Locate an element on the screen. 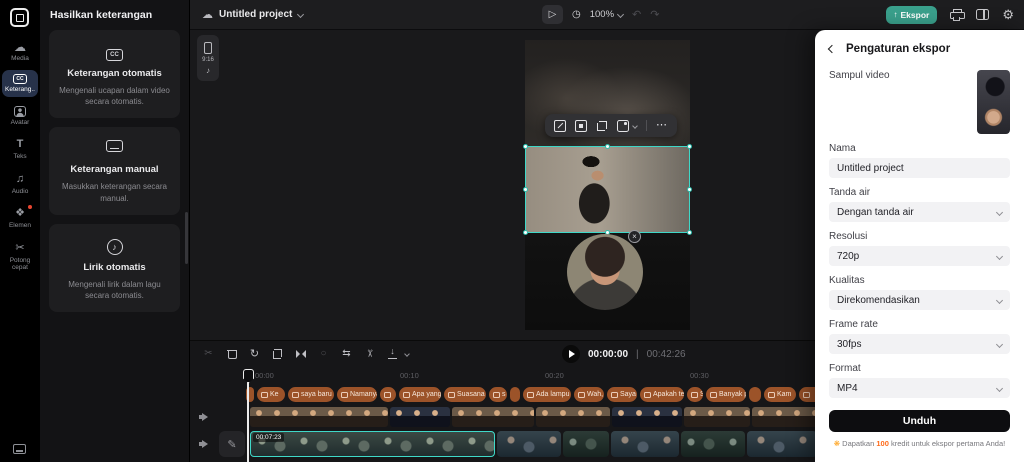  field-control: MP4 is located at coordinates (919, 388).